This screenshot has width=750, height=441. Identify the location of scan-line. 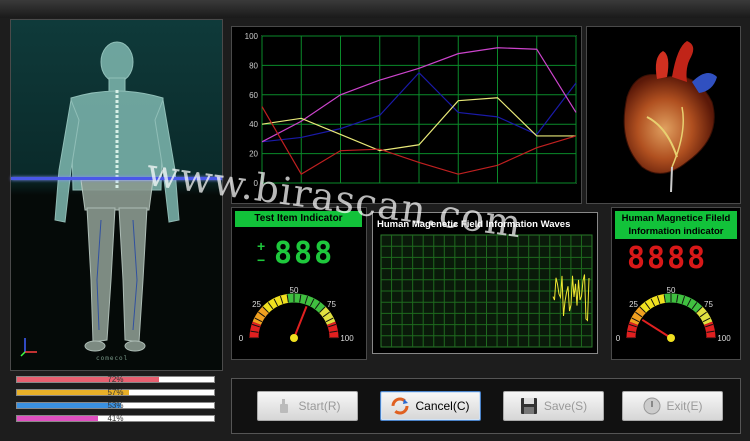
(116, 178).